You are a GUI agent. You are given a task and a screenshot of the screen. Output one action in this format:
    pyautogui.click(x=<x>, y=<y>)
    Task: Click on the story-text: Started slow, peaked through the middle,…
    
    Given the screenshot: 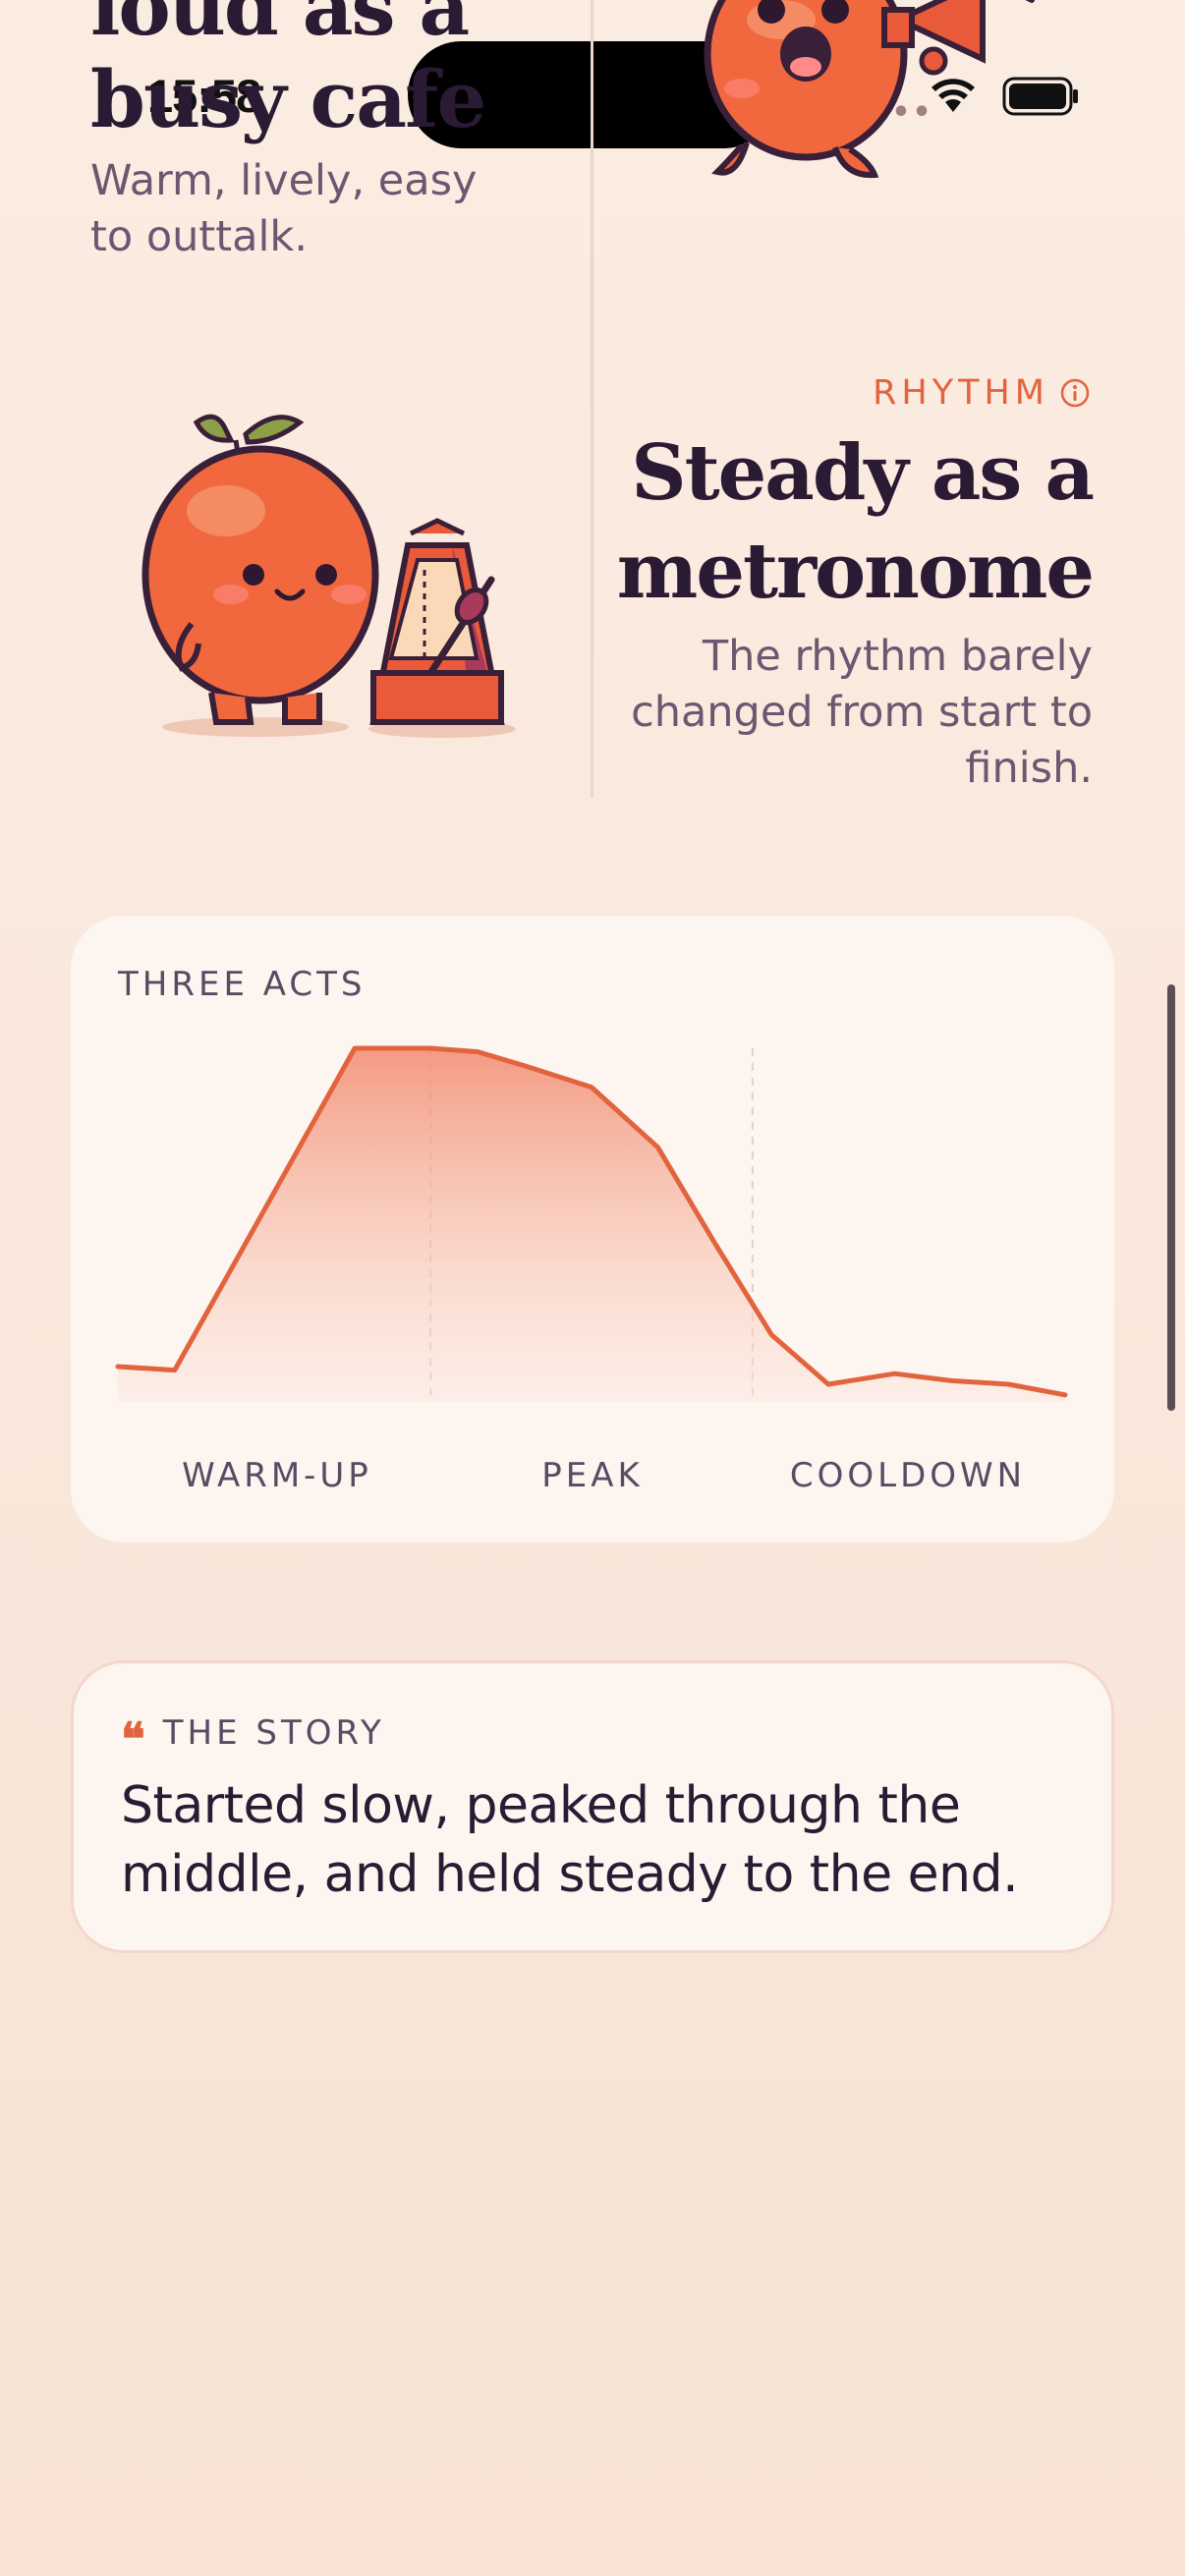 What is the action you would take?
    pyautogui.click(x=570, y=1840)
    